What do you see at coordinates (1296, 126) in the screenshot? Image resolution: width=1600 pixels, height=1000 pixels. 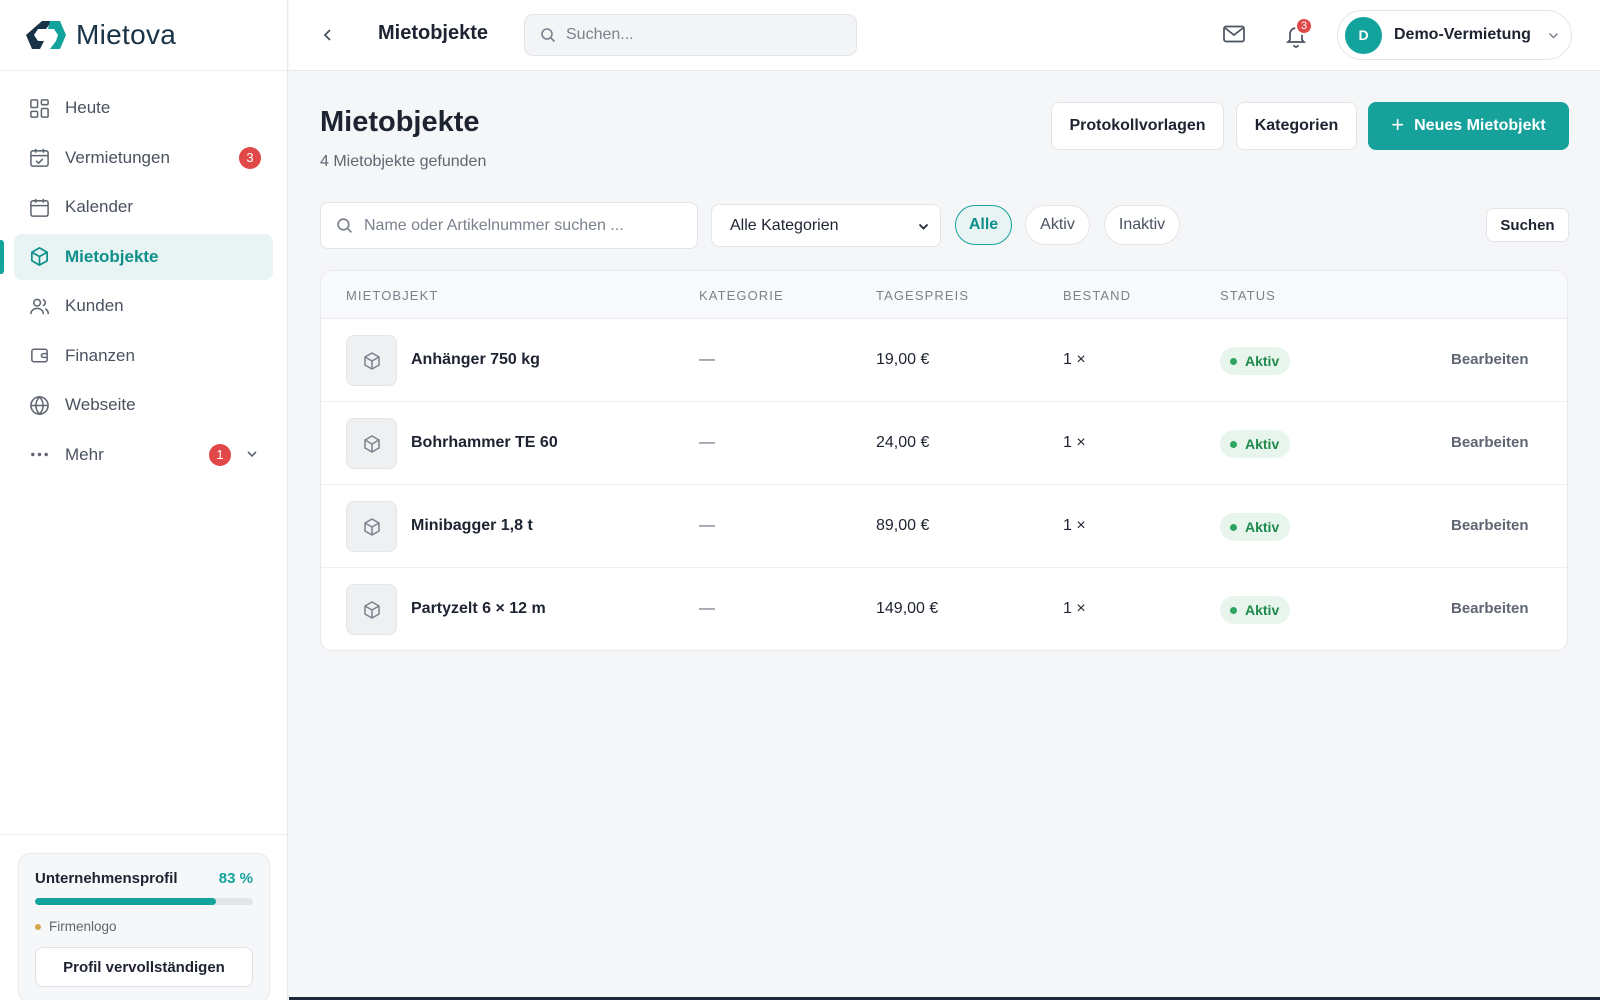 I see `categories-button: Kategorien` at bounding box center [1296, 126].